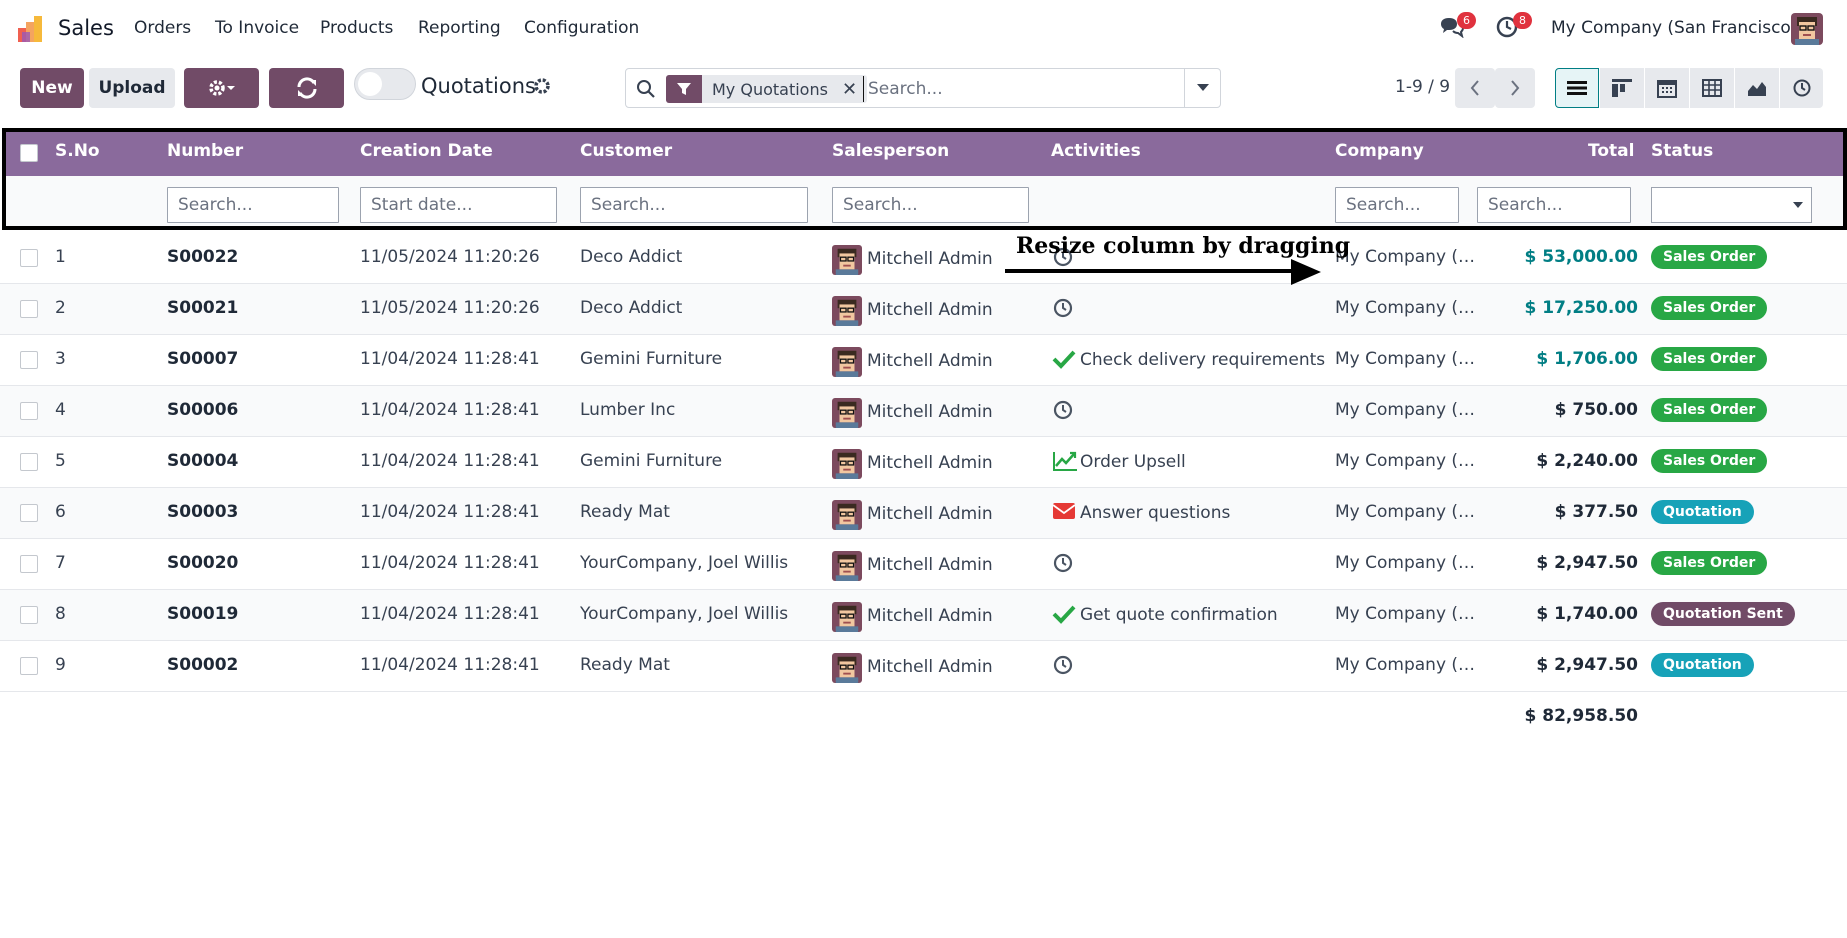  What do you see at coordinates (1682, 151) in the screenshot?
I see `column-header-status: Status` at bounding box center [1682, 151].